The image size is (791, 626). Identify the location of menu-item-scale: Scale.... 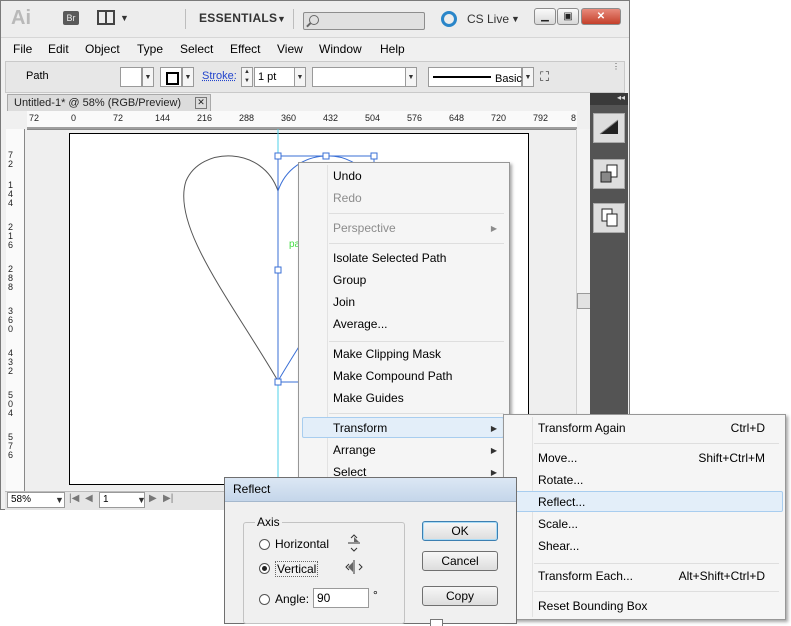
(558, 524).